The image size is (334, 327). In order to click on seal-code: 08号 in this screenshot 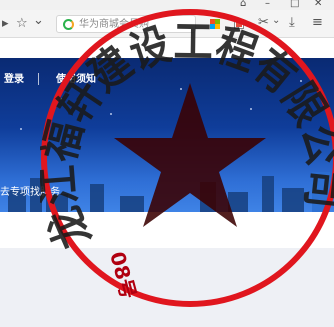, I will do `click(123, 275)`.